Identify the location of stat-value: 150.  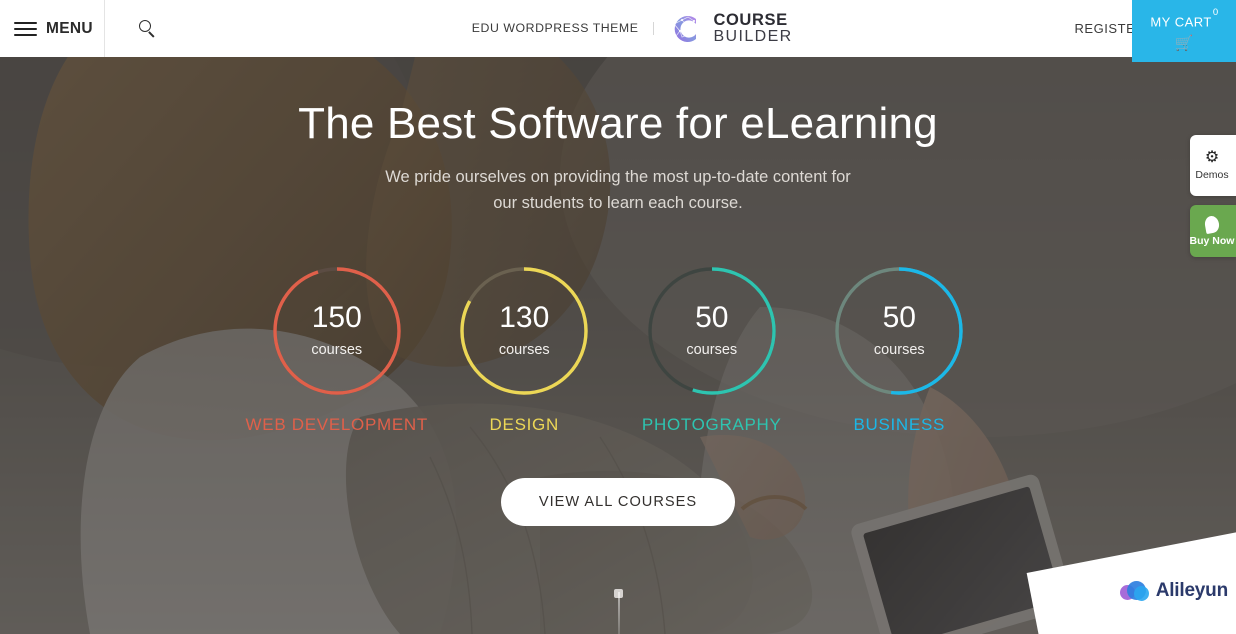
(336, 318).